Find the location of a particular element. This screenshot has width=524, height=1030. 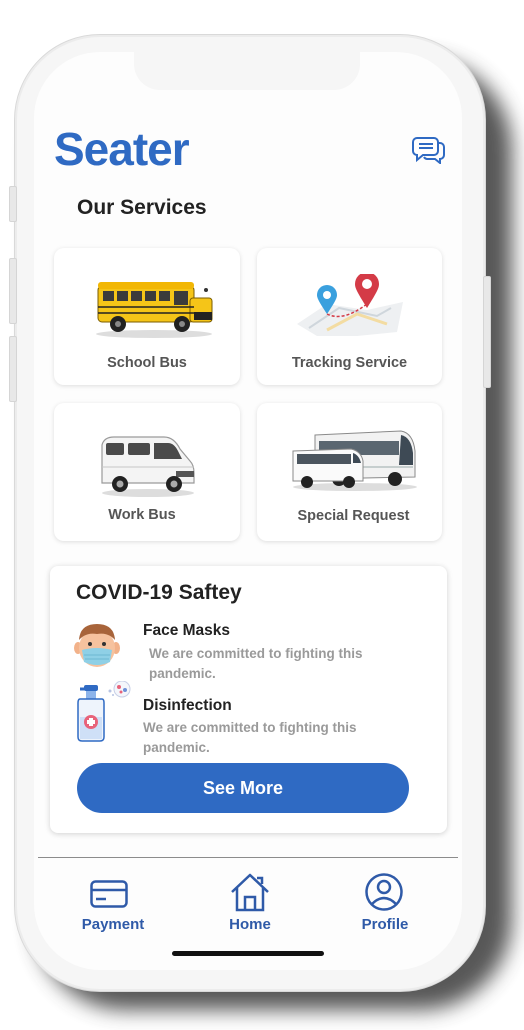

power-button is located at coordinates (487, 332).